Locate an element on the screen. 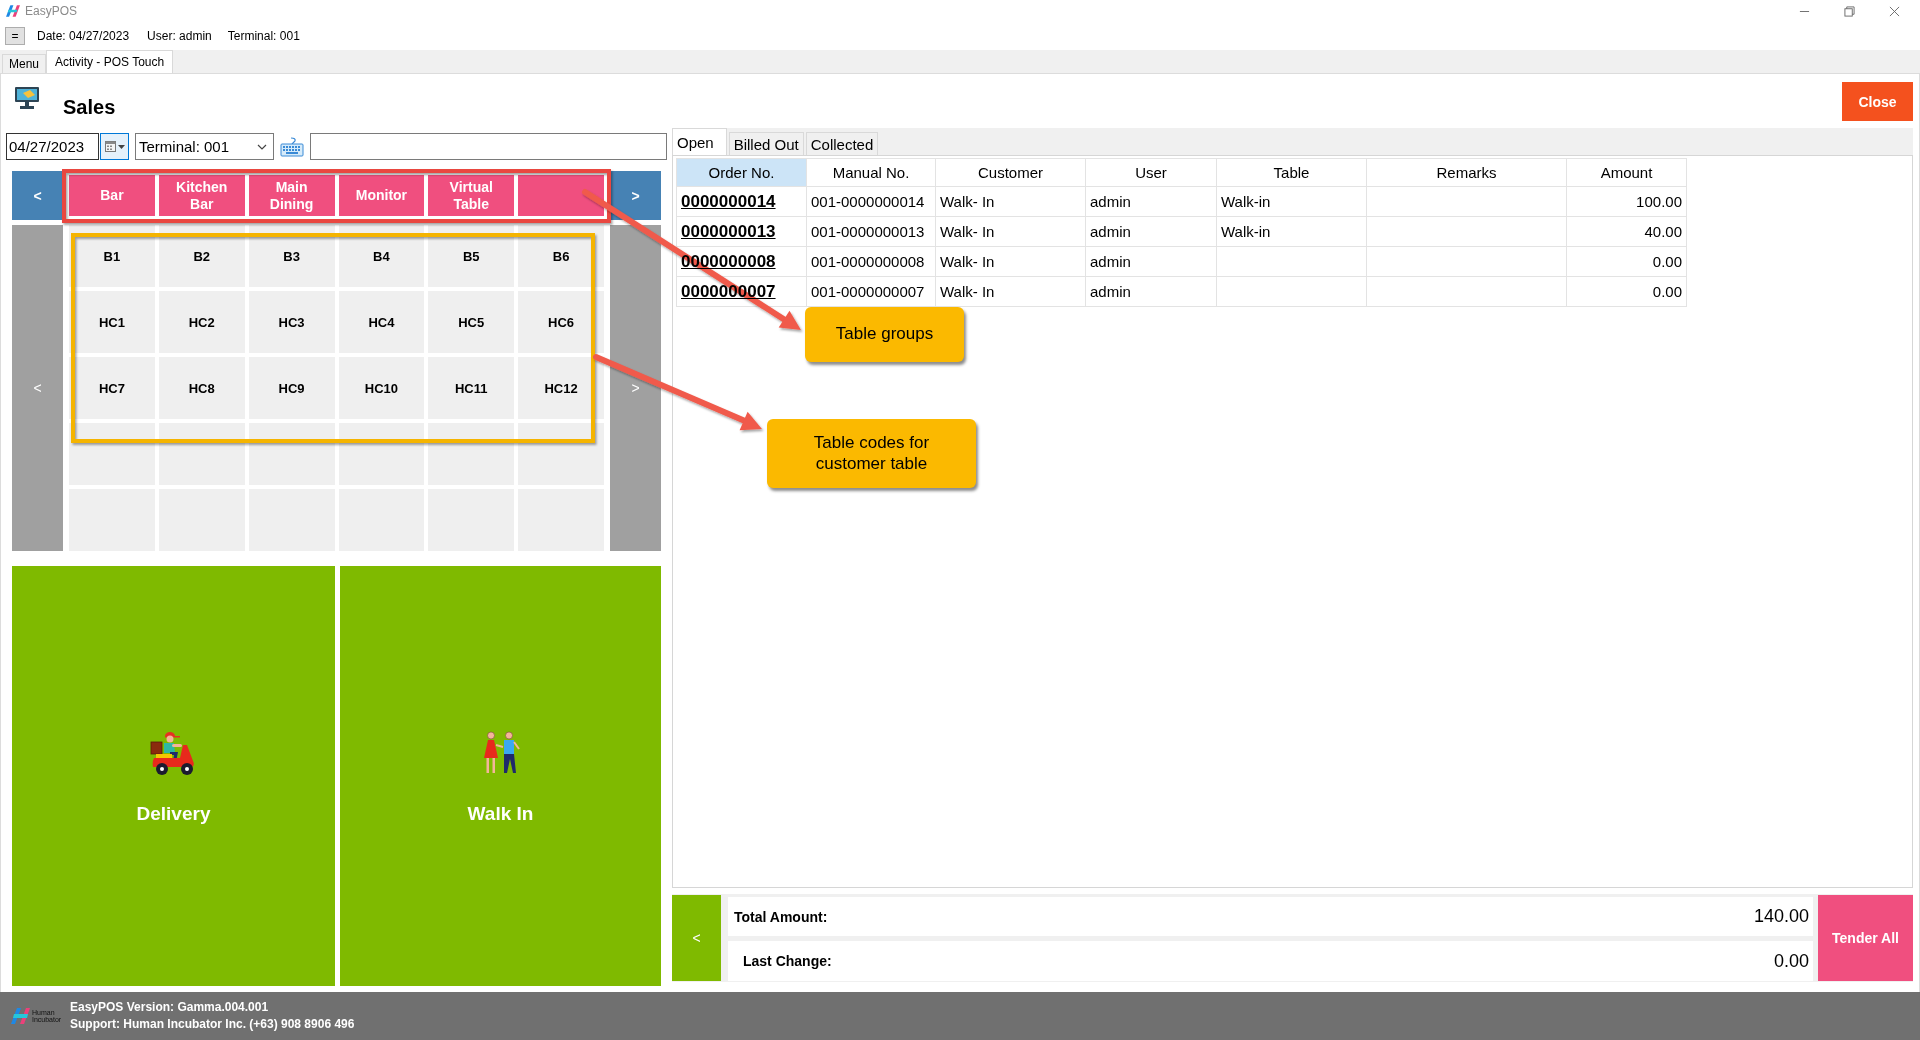 This screenshot has height=1040, width=1920. order-status-tab: Collected is located at coordinates (842, 143).